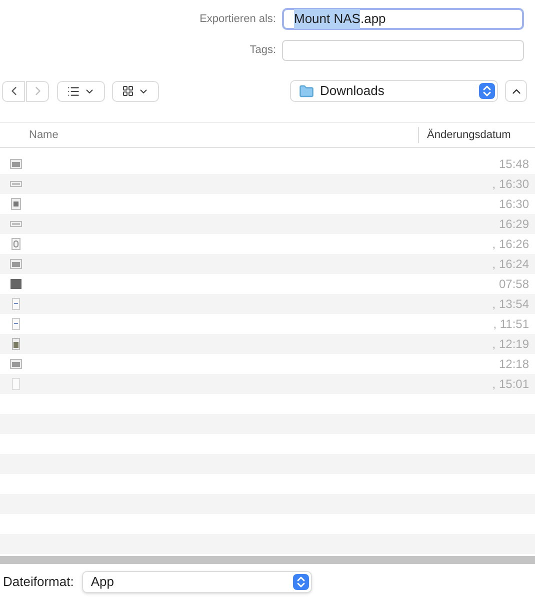 This screenshot has width=535, height=602. Describe the element at coordinates (237, 19) in the screenshot. I see `field-label: Exportieren als:` at that location.